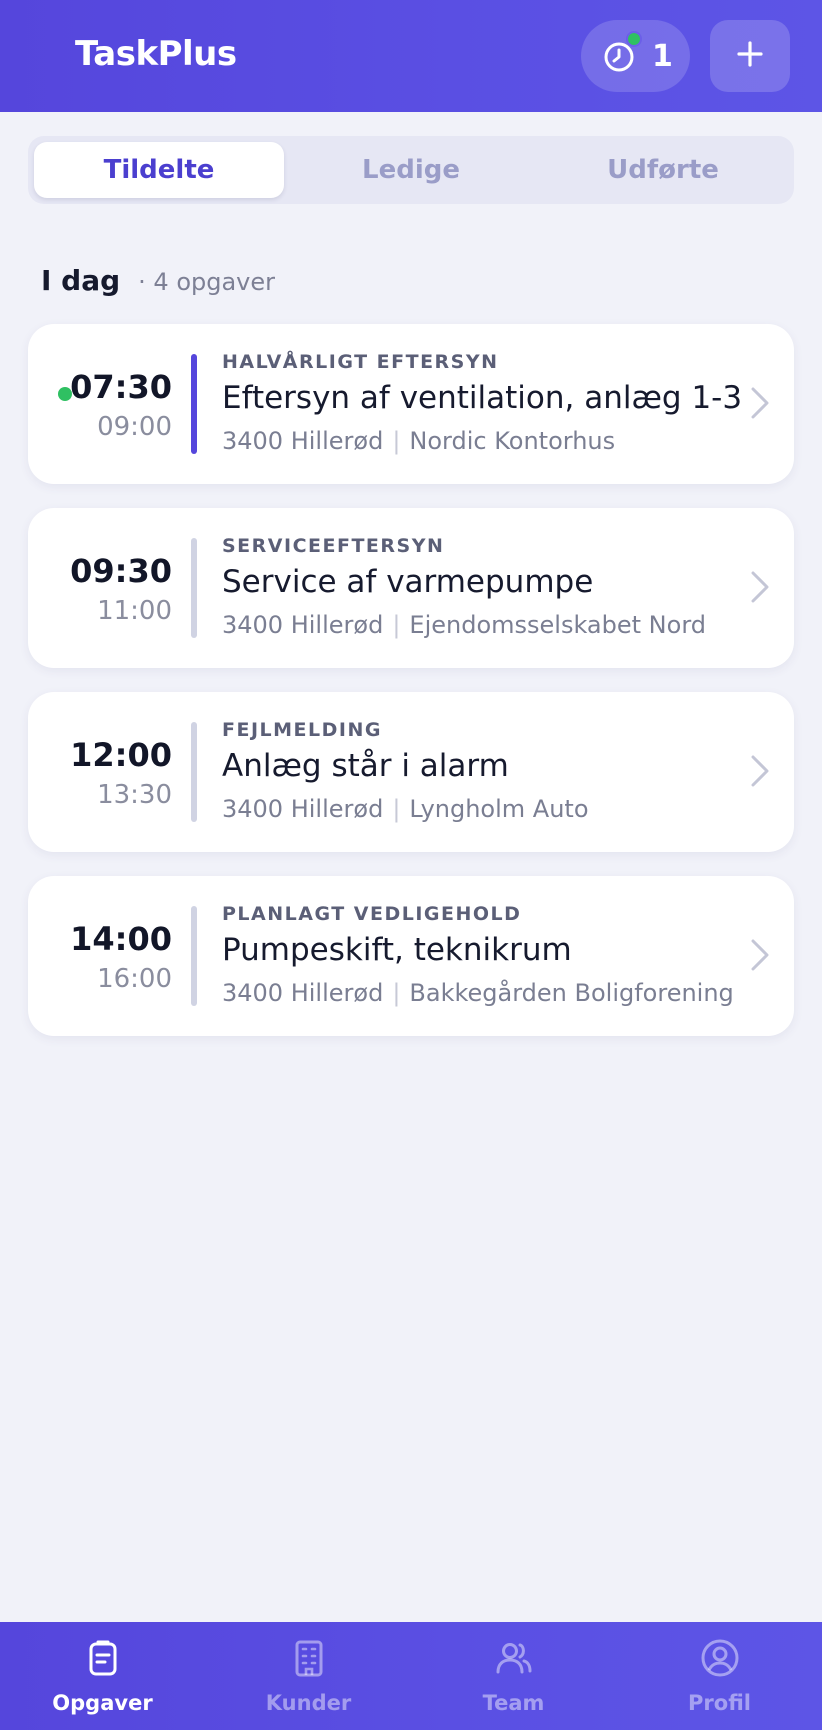  I want to click on section-header: I dag · 4 opgaver, so click(158, 280).